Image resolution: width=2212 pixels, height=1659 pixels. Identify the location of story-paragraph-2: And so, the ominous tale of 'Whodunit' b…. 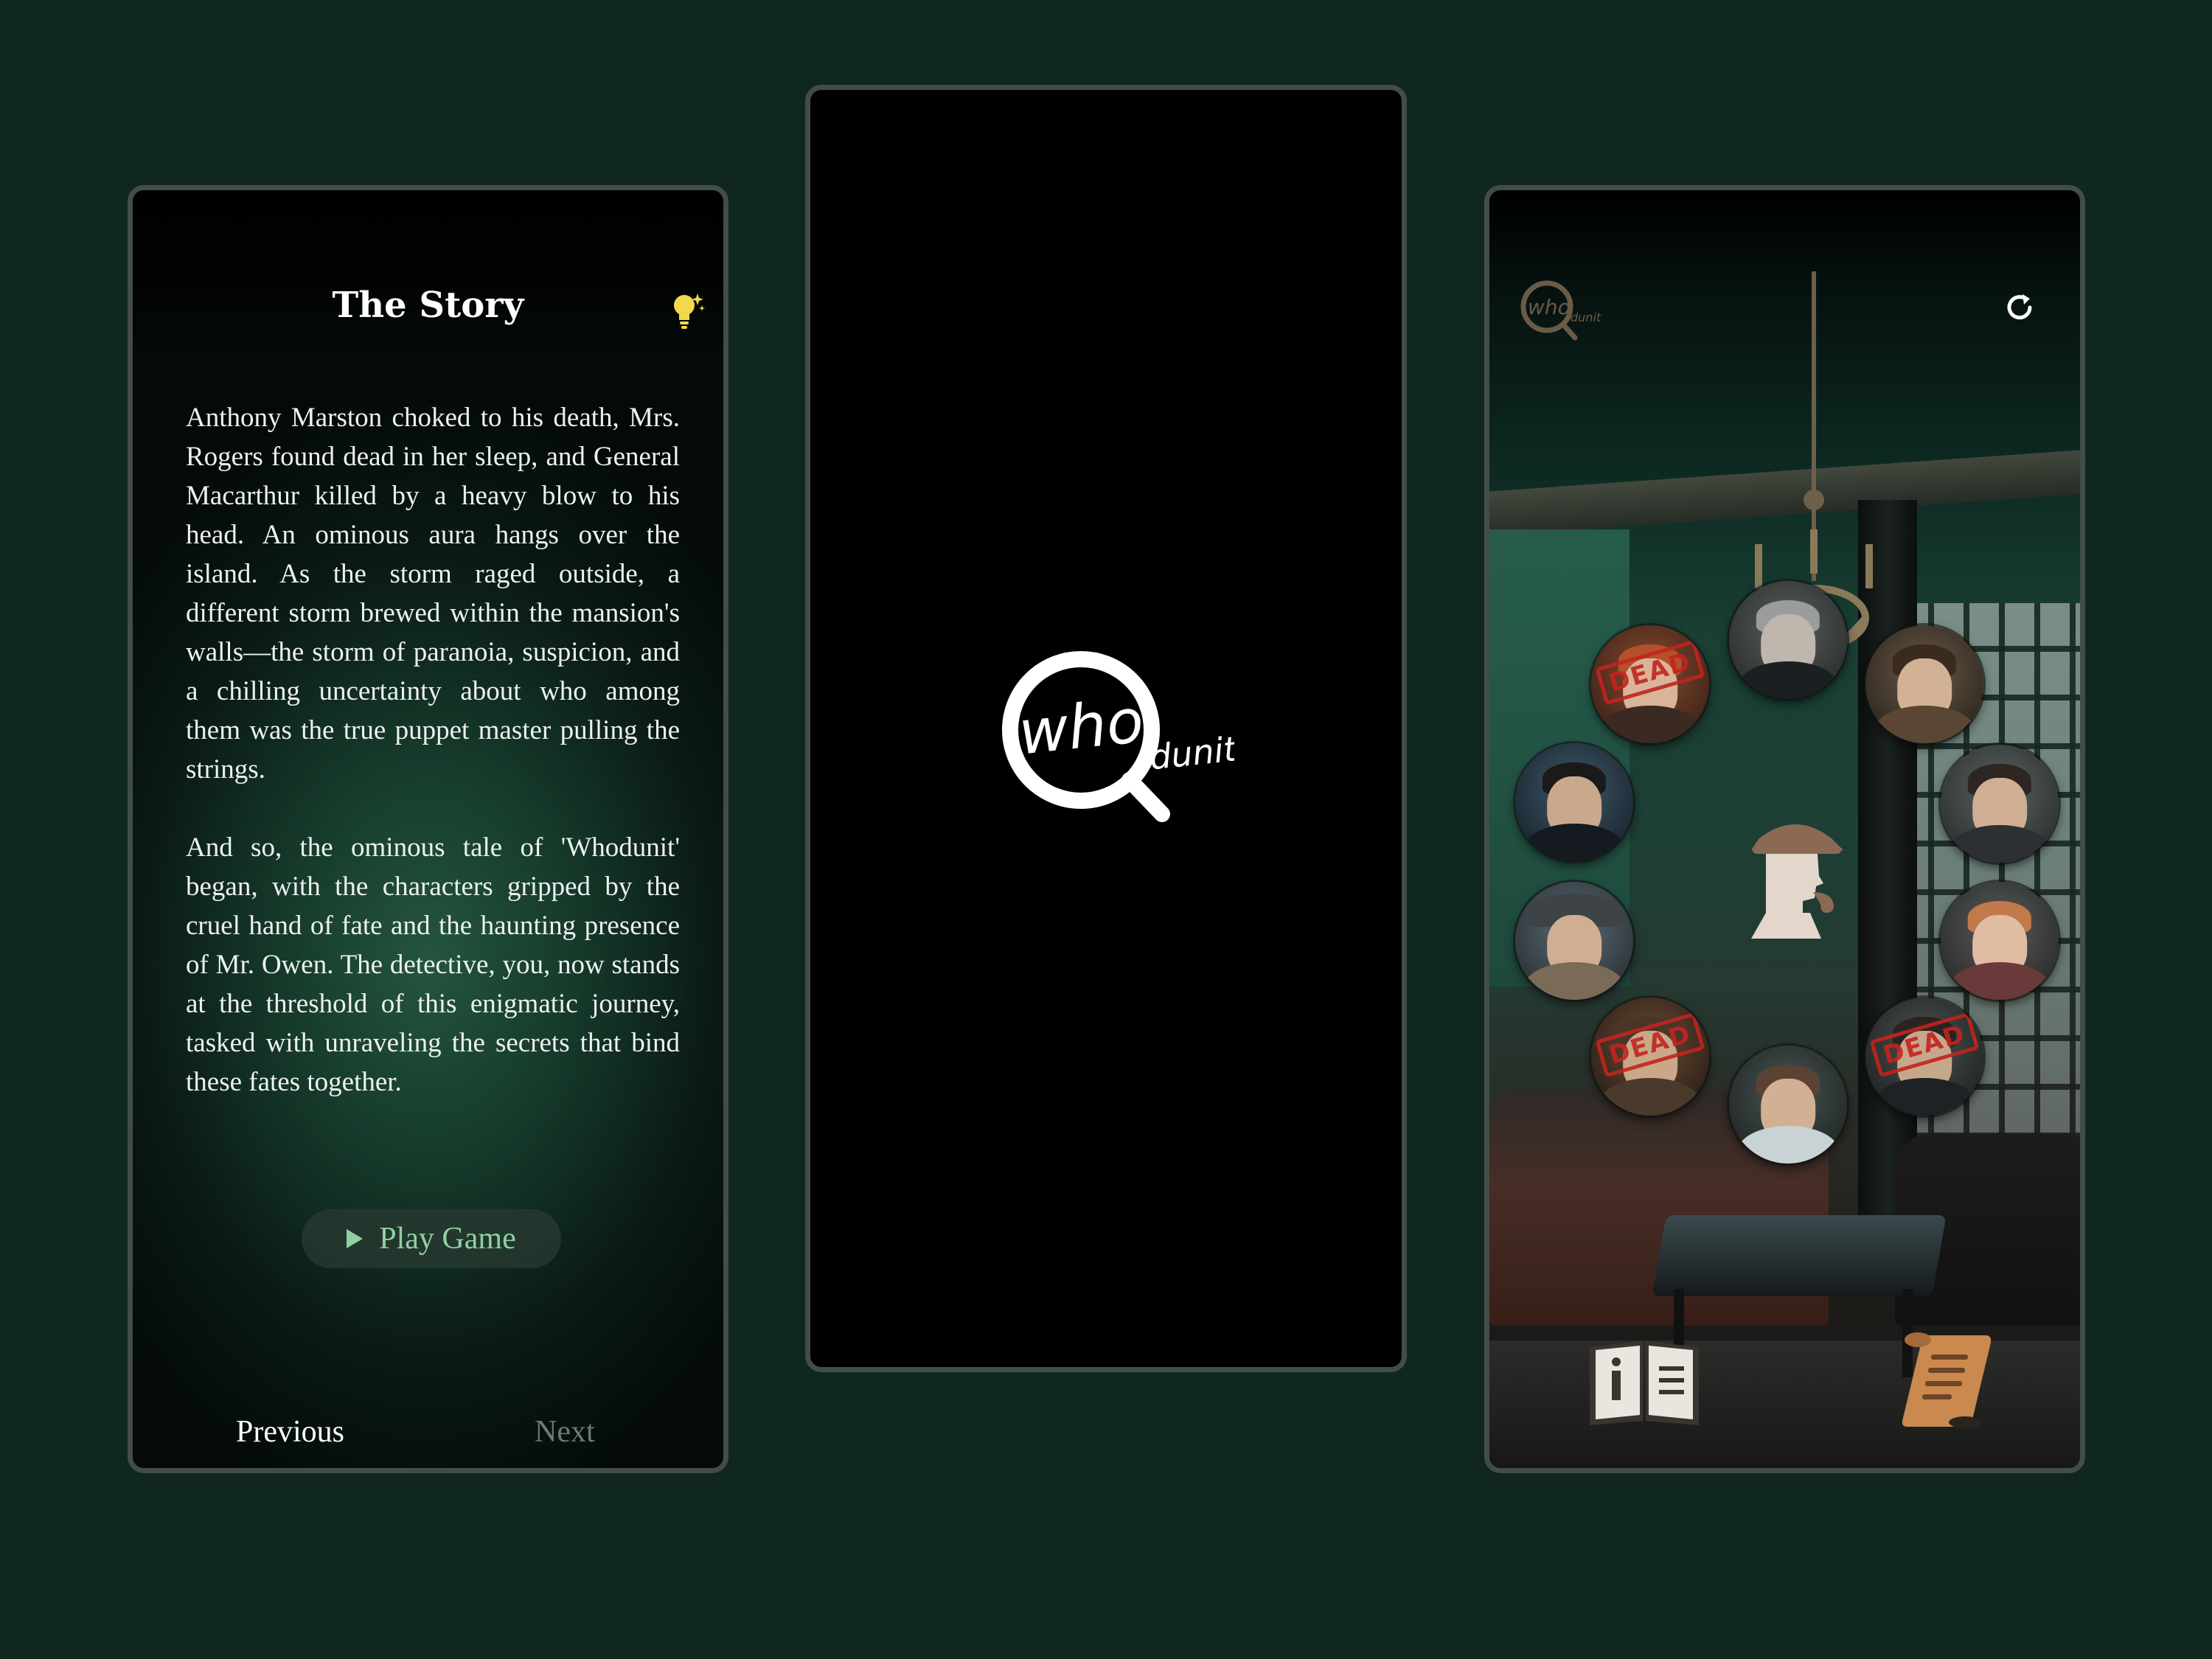
(433, 964).